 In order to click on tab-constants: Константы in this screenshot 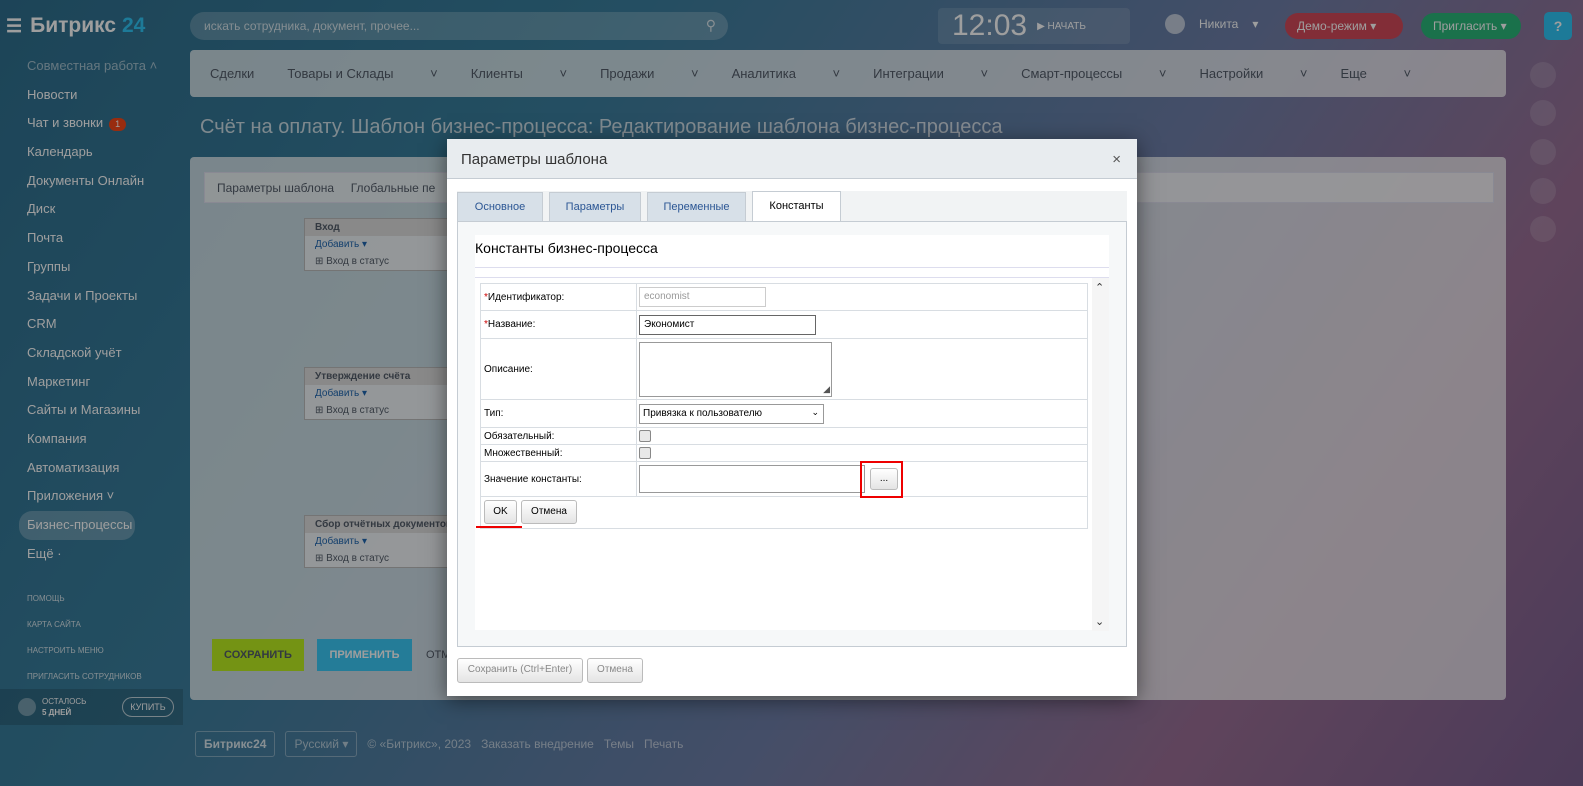, I will do `click(796, 206)`.